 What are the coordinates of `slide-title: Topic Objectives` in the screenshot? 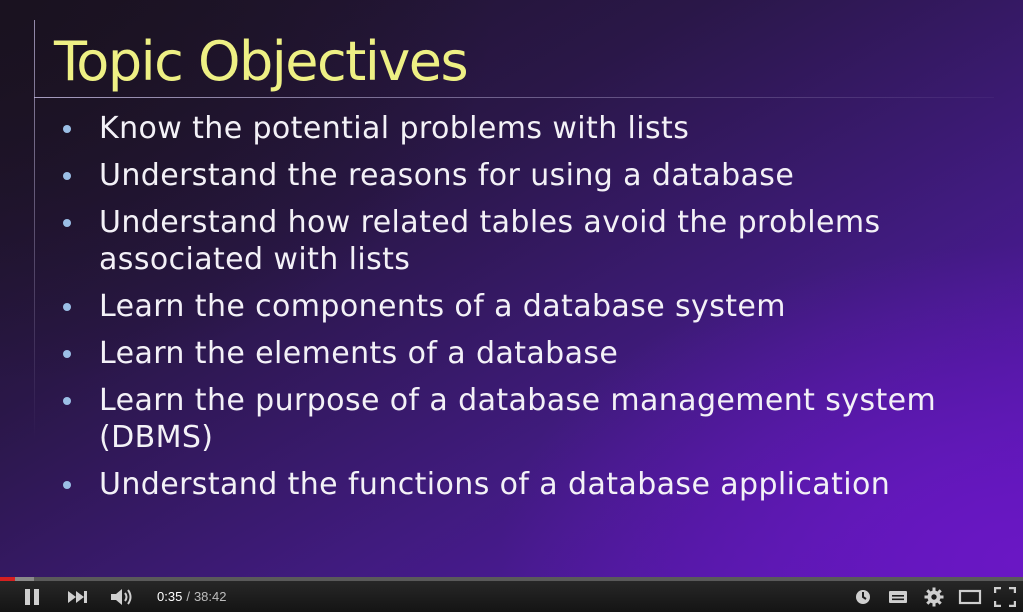 It's located at (261, 61).